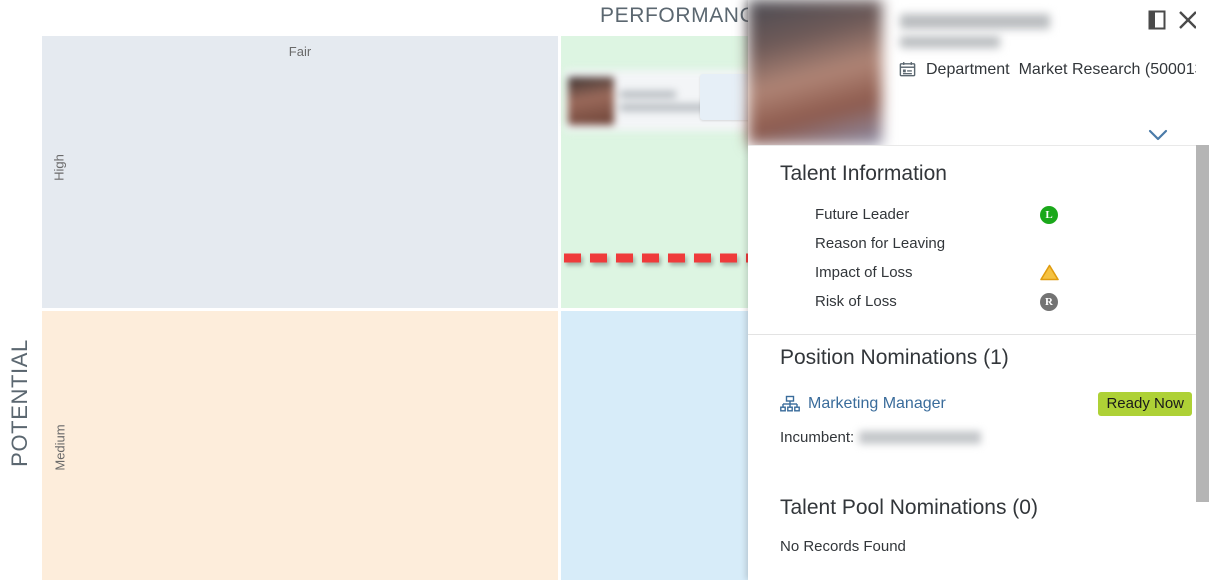 The height and width of the screenshot is (580, 1209). I want to click on department-value: Market Research (5000131), so click(1113, 69).